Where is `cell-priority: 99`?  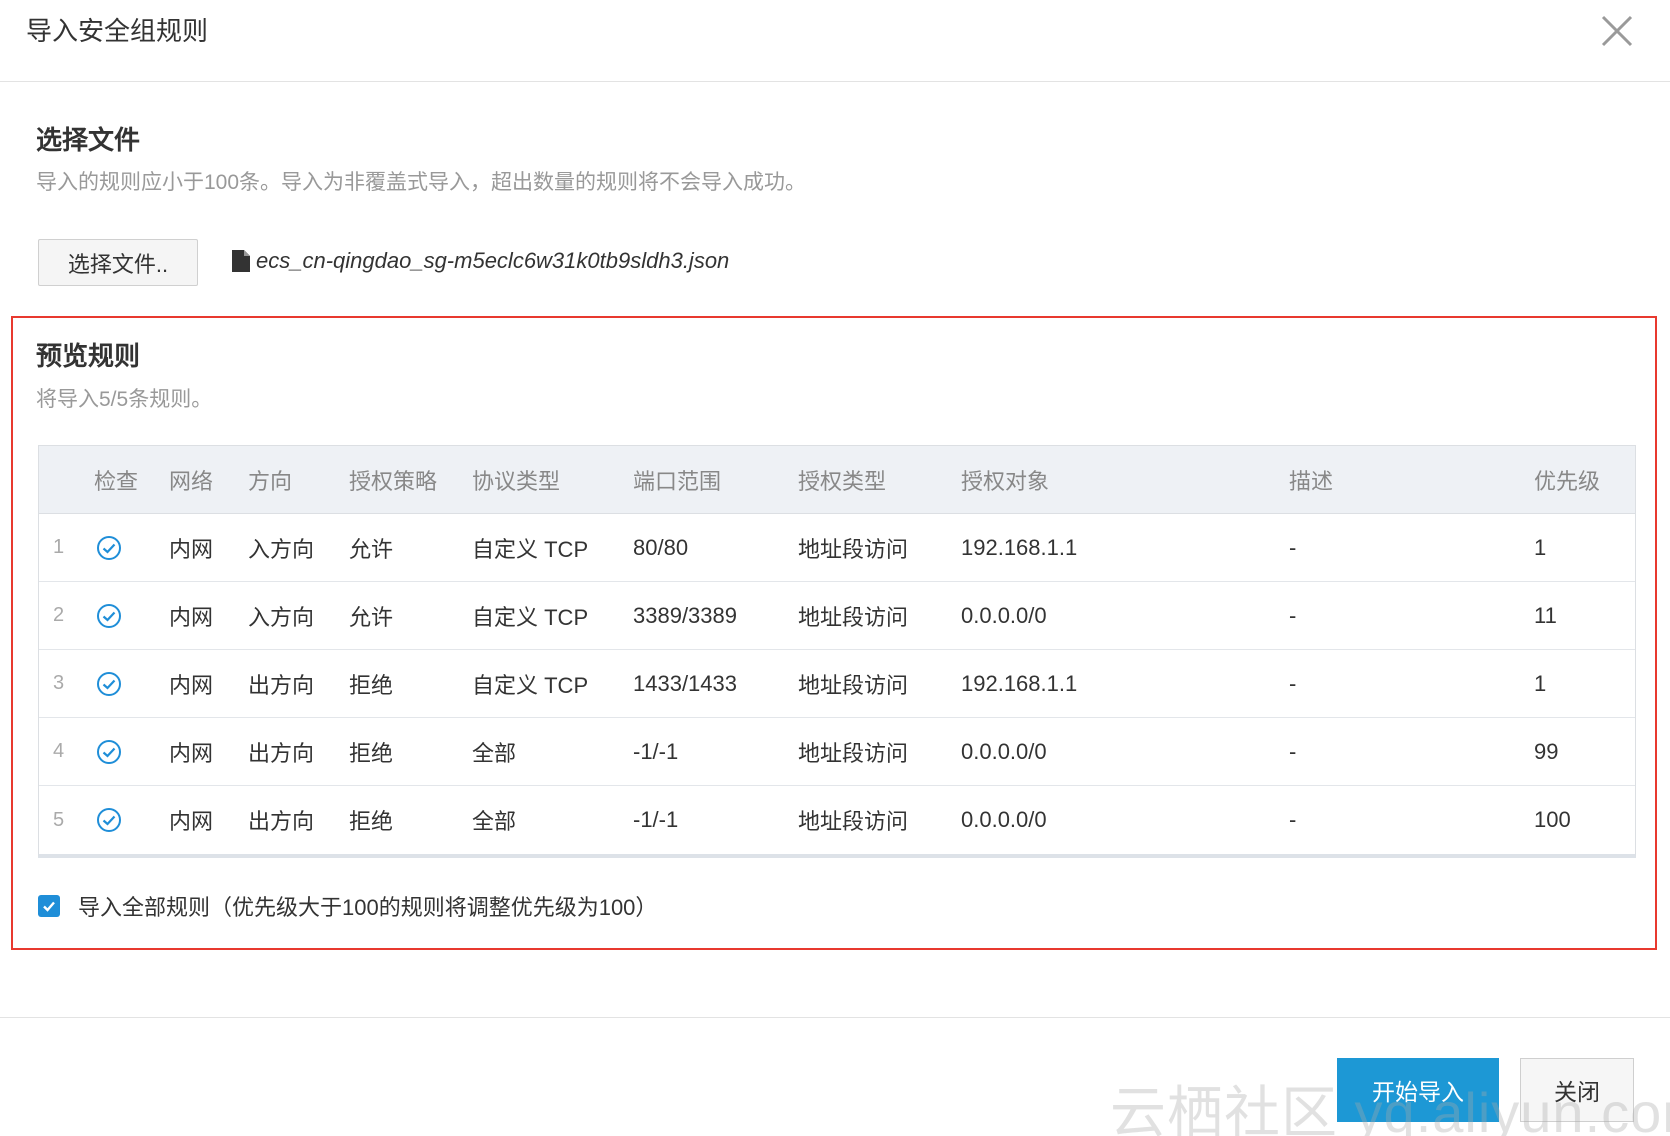
cell-priority: 99 is located at coordinates (1546, 751).